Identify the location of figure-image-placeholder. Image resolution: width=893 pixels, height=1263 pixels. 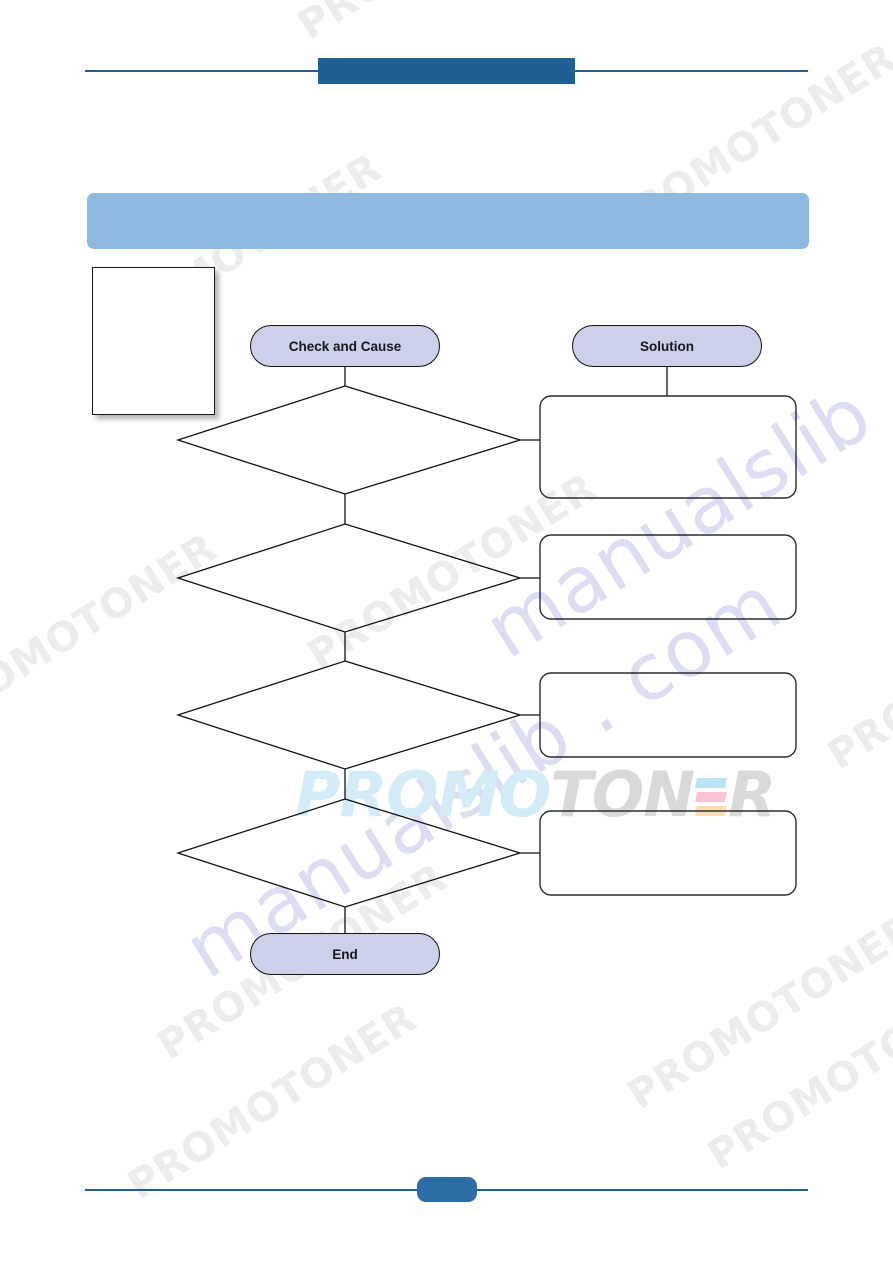
(153, 341).